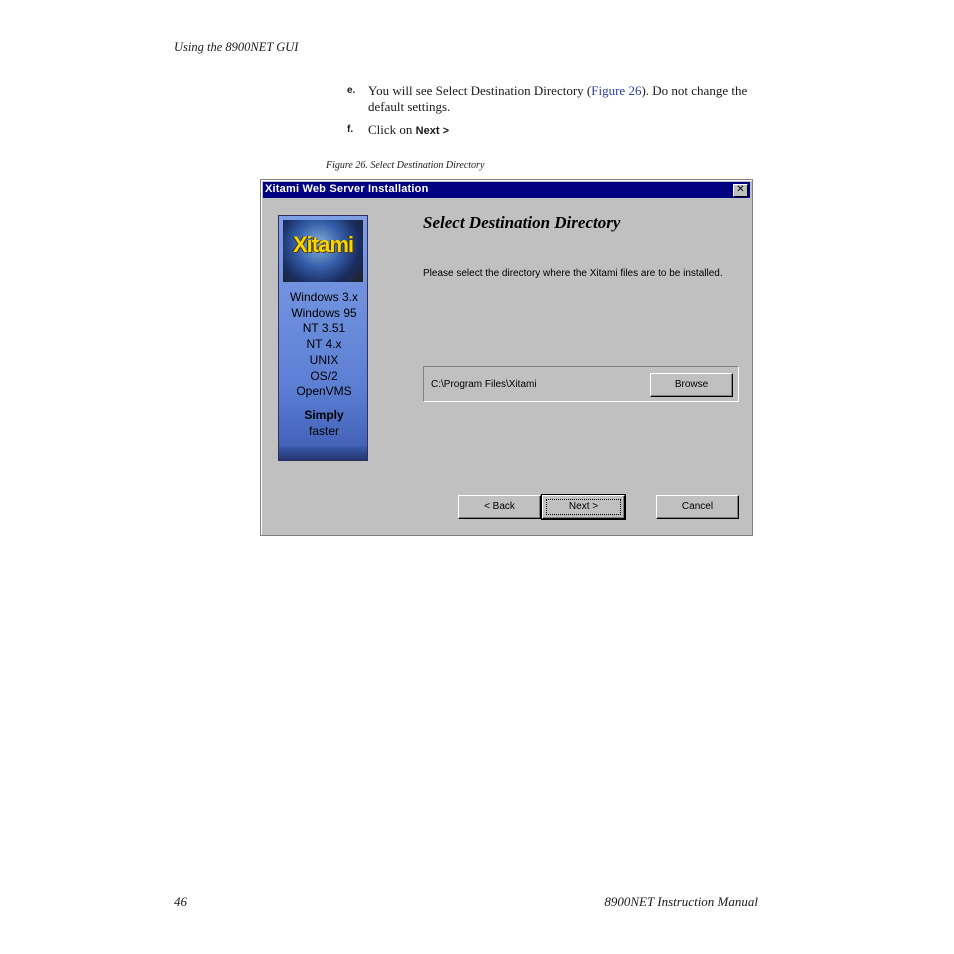  Describe the element at coordinates (691, 385) in the screenshot. I see `browse-button: Browse` at that location.